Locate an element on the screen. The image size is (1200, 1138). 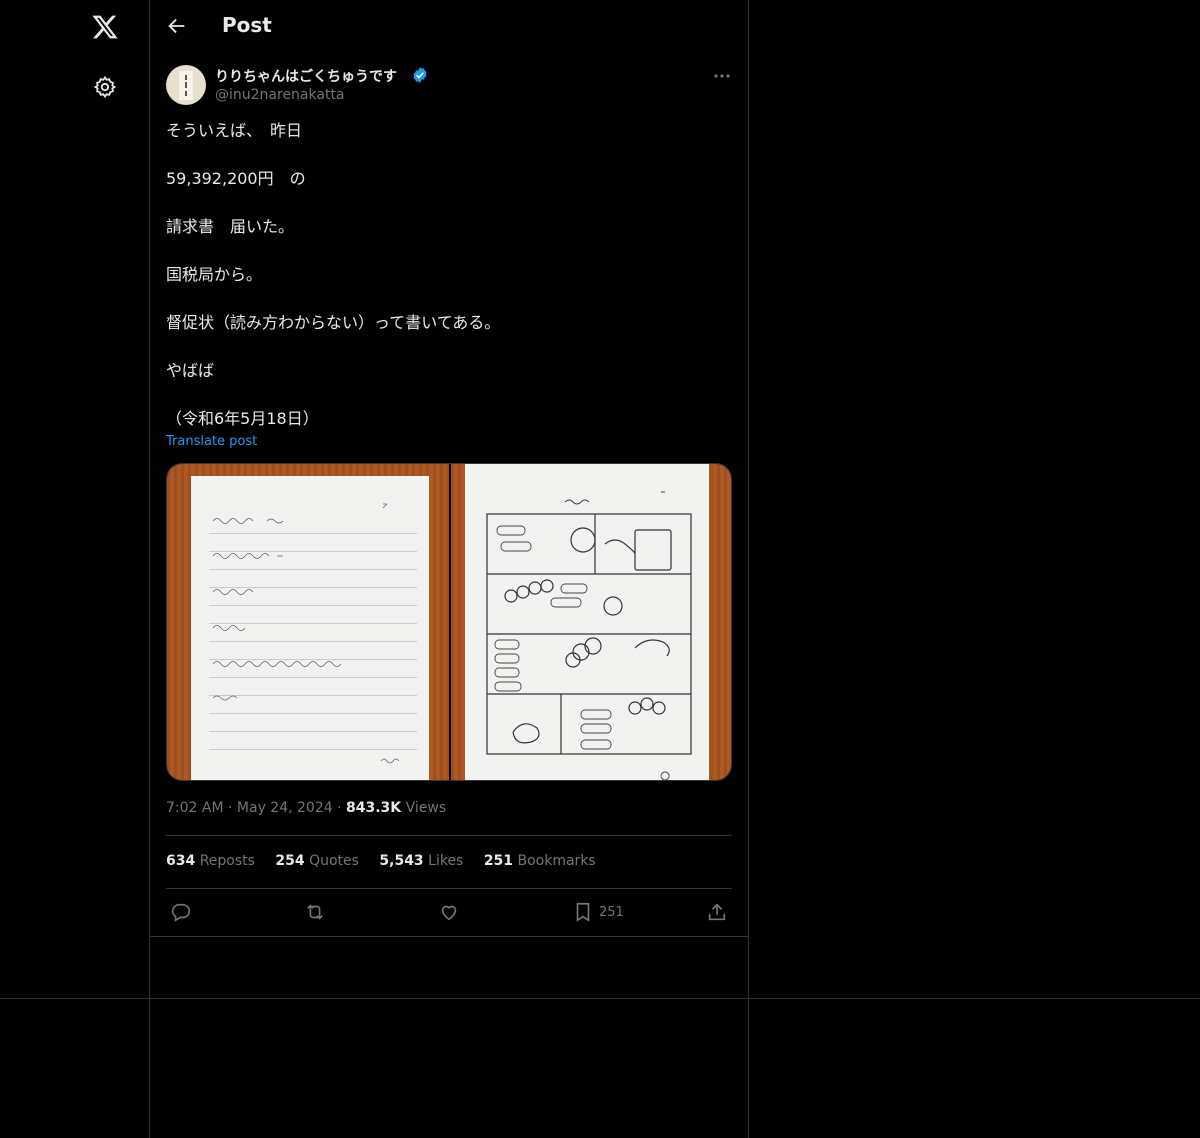
comic-sheet is located at coordinates (587, 622).